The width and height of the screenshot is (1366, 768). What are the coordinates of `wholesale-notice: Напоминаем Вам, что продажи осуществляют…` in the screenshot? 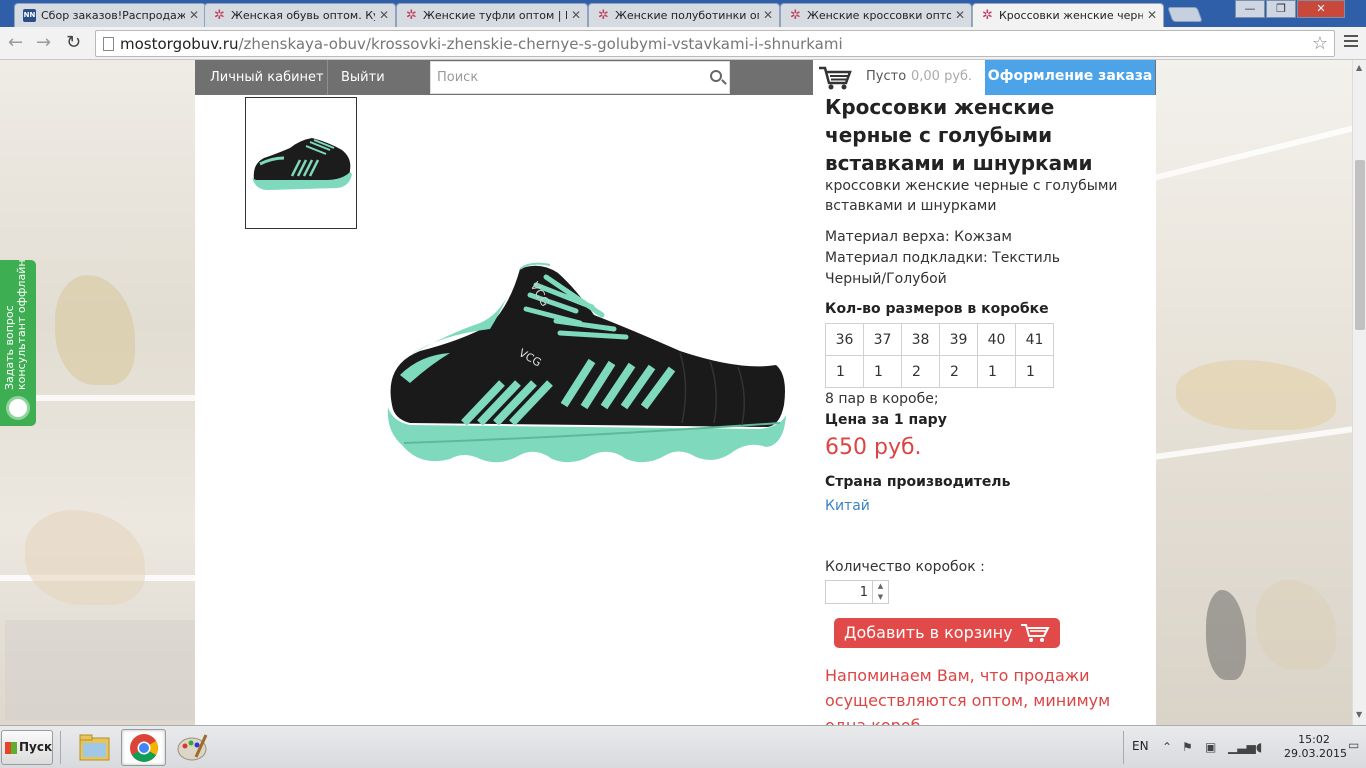 It's located at (968, 695).